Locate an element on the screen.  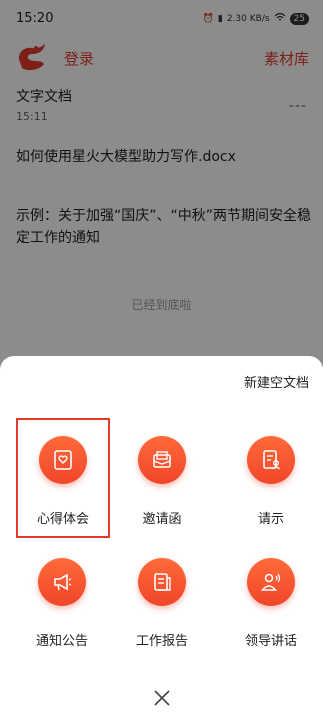
close-icon is located at coordinates (162, 698).